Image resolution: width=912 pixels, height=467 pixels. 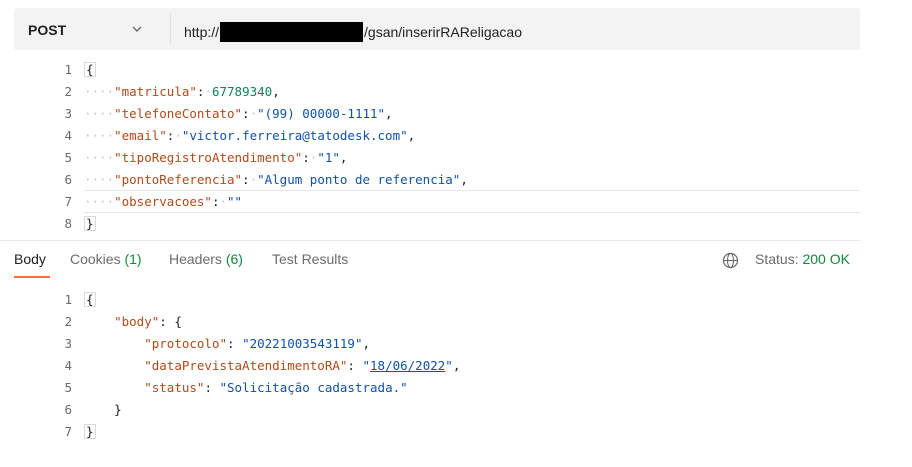 I want to click on tab-test-results: Test Results, so click(x=310, y=259).